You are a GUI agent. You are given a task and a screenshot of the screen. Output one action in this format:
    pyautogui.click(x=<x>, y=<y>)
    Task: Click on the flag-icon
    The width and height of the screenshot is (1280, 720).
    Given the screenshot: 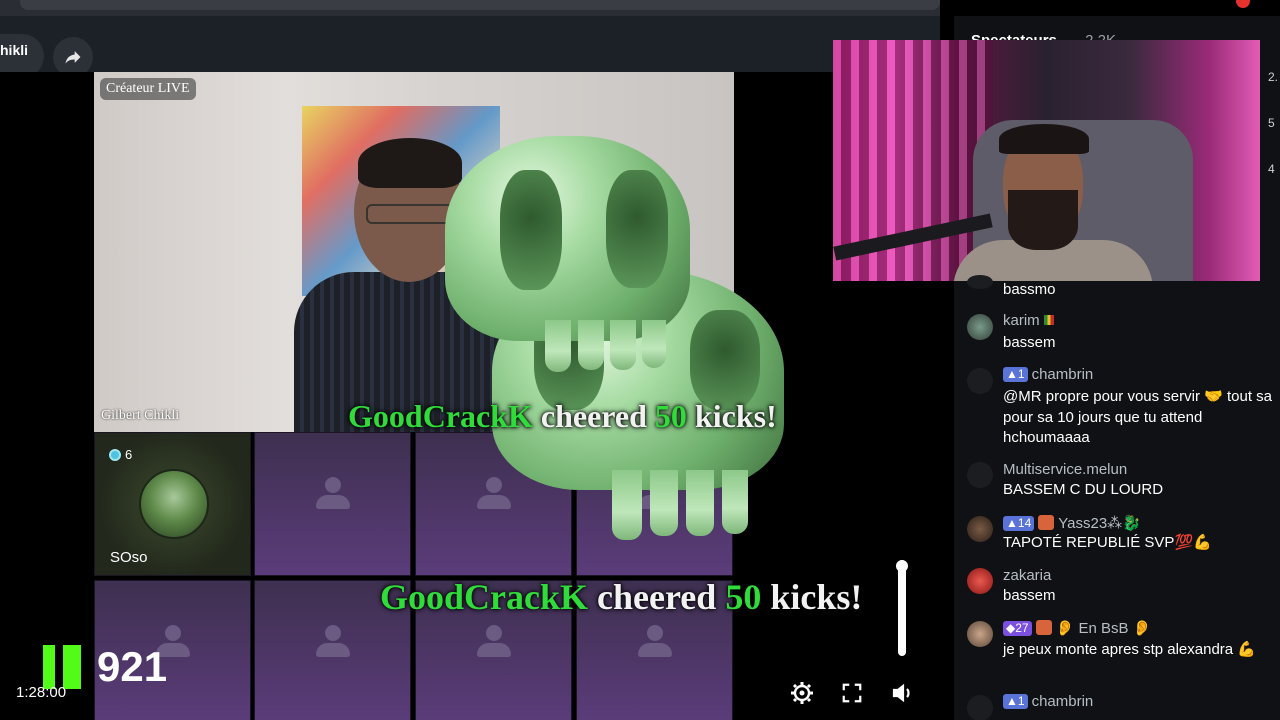 What is the action you would take?
    pyautogui.click(x=1048, y=320)
    